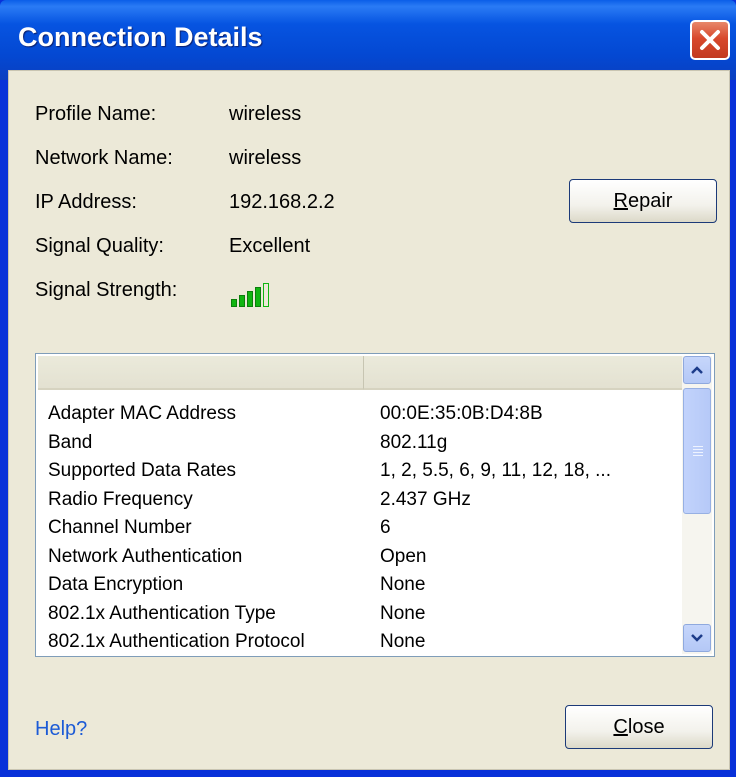  I want to click on detail-name: Data Encryption, so click(116, 585).